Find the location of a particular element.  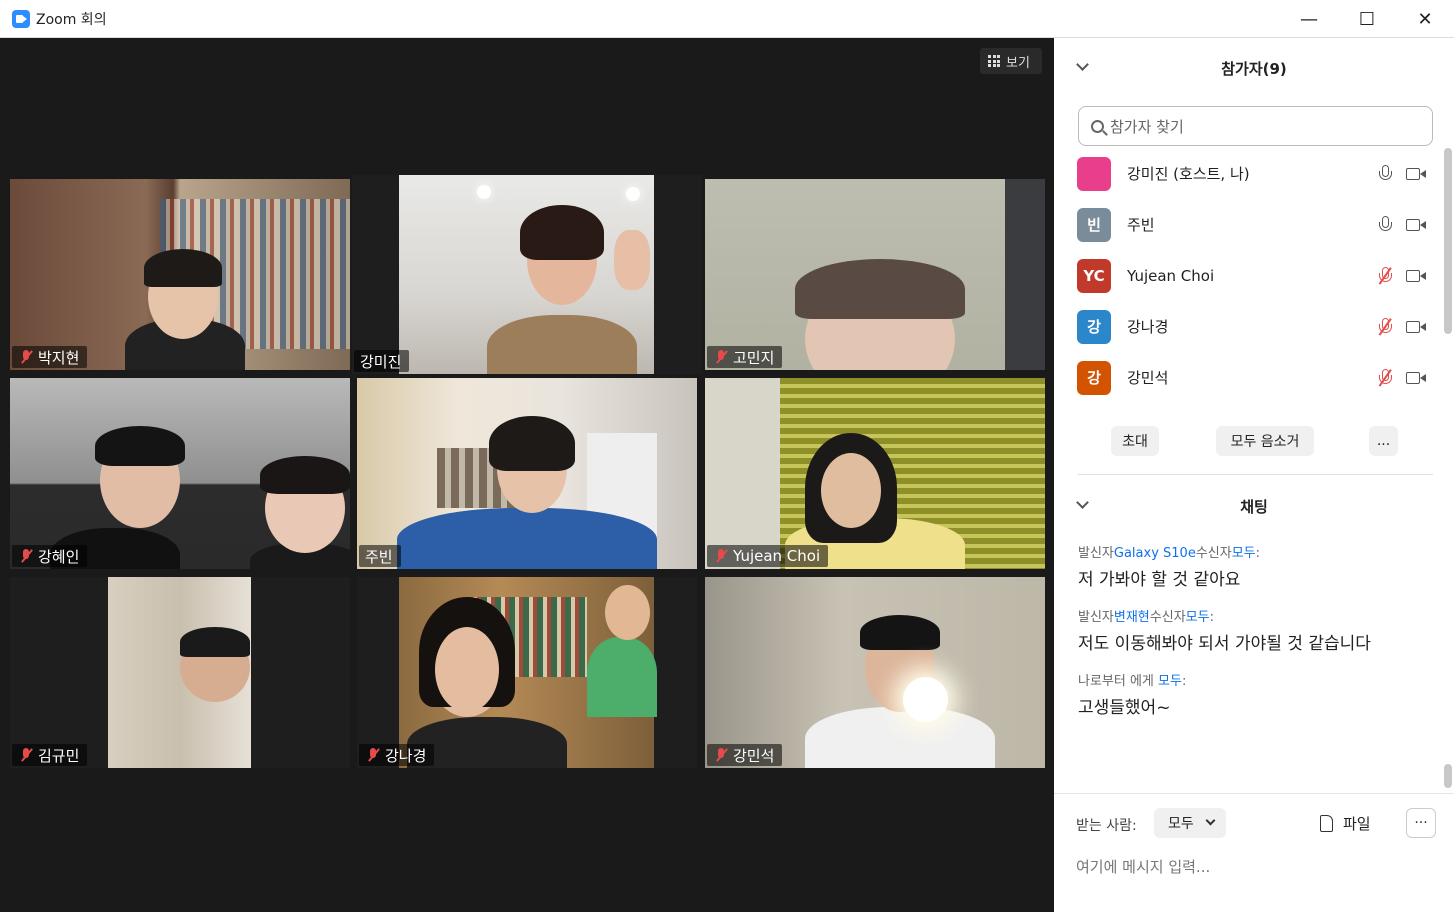

message-header: 나로부터 에게 모두: is located at coordinates (1132, 681).